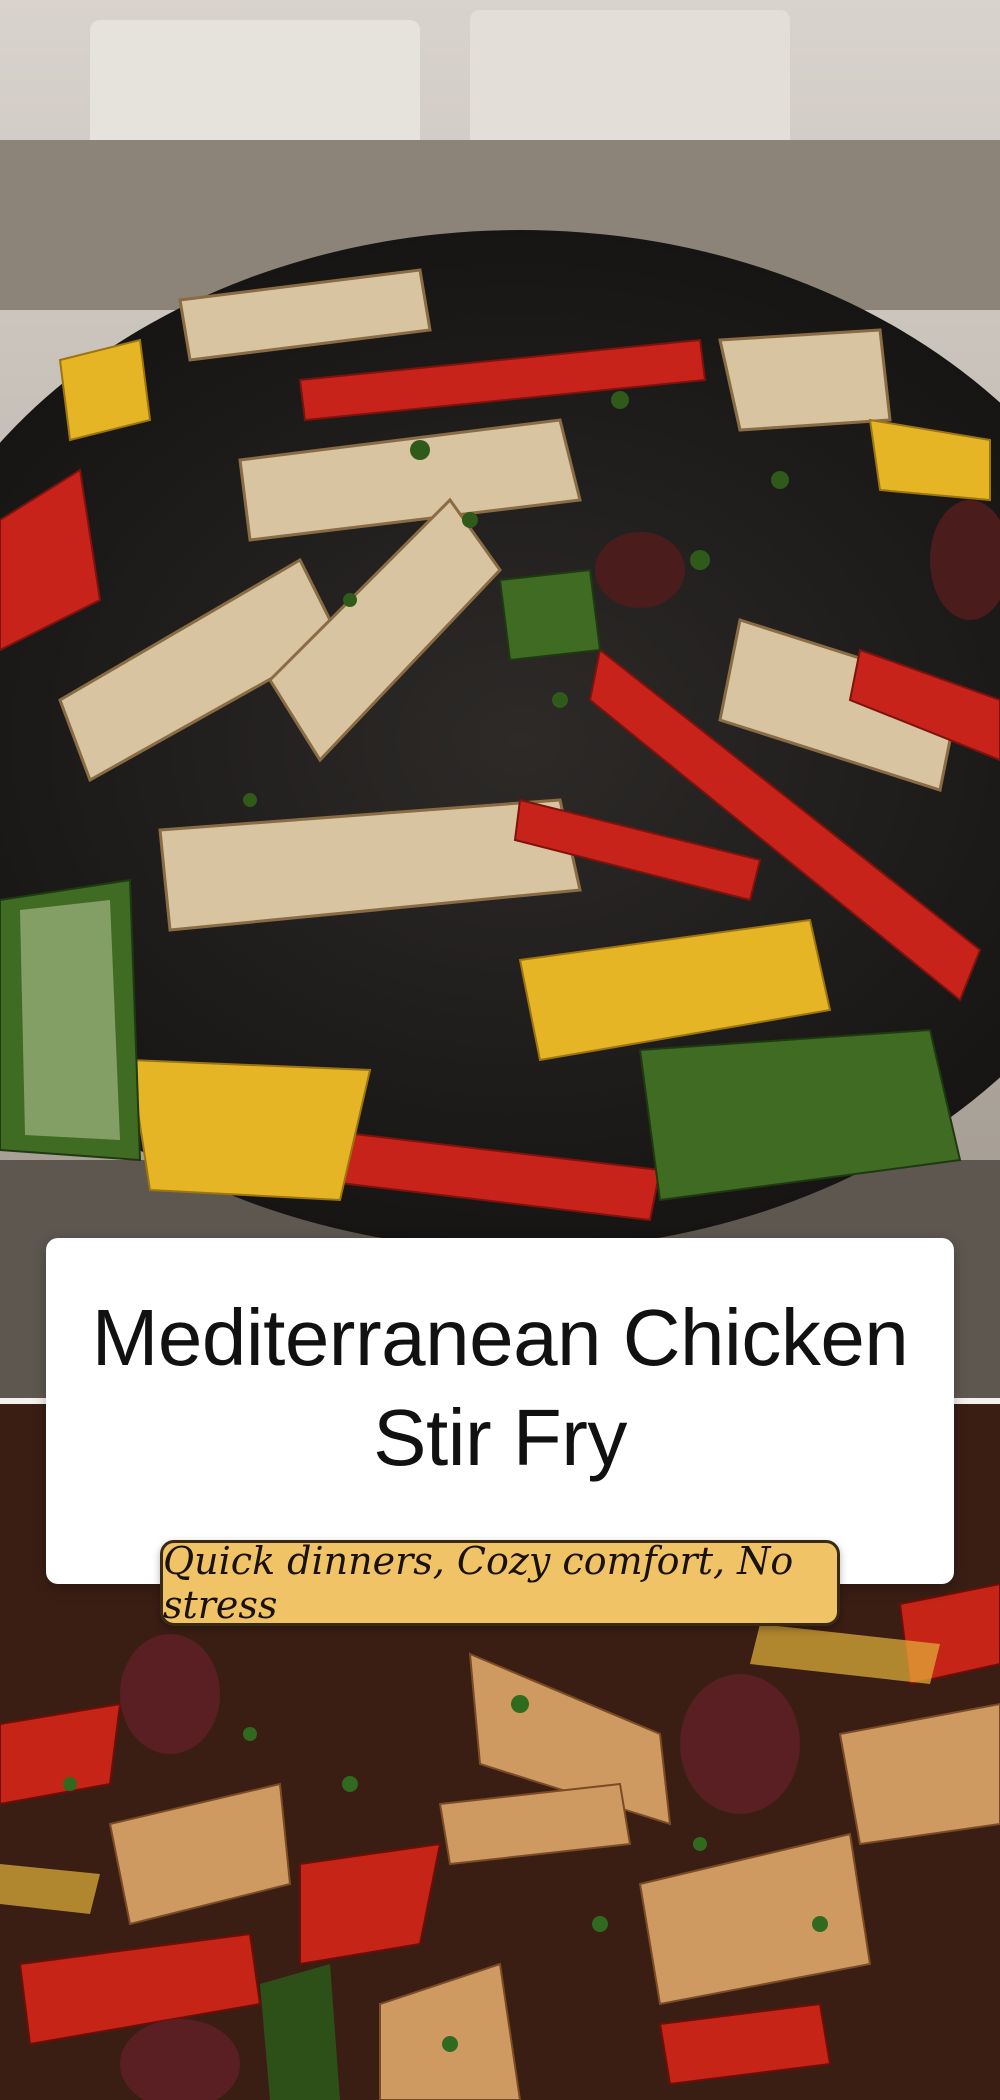 The width and height of the screenshot is (1000, 2100). I want to click on tagline-badge: Quick dinners, Cozy comfort, No stress, so click(500, 1583).